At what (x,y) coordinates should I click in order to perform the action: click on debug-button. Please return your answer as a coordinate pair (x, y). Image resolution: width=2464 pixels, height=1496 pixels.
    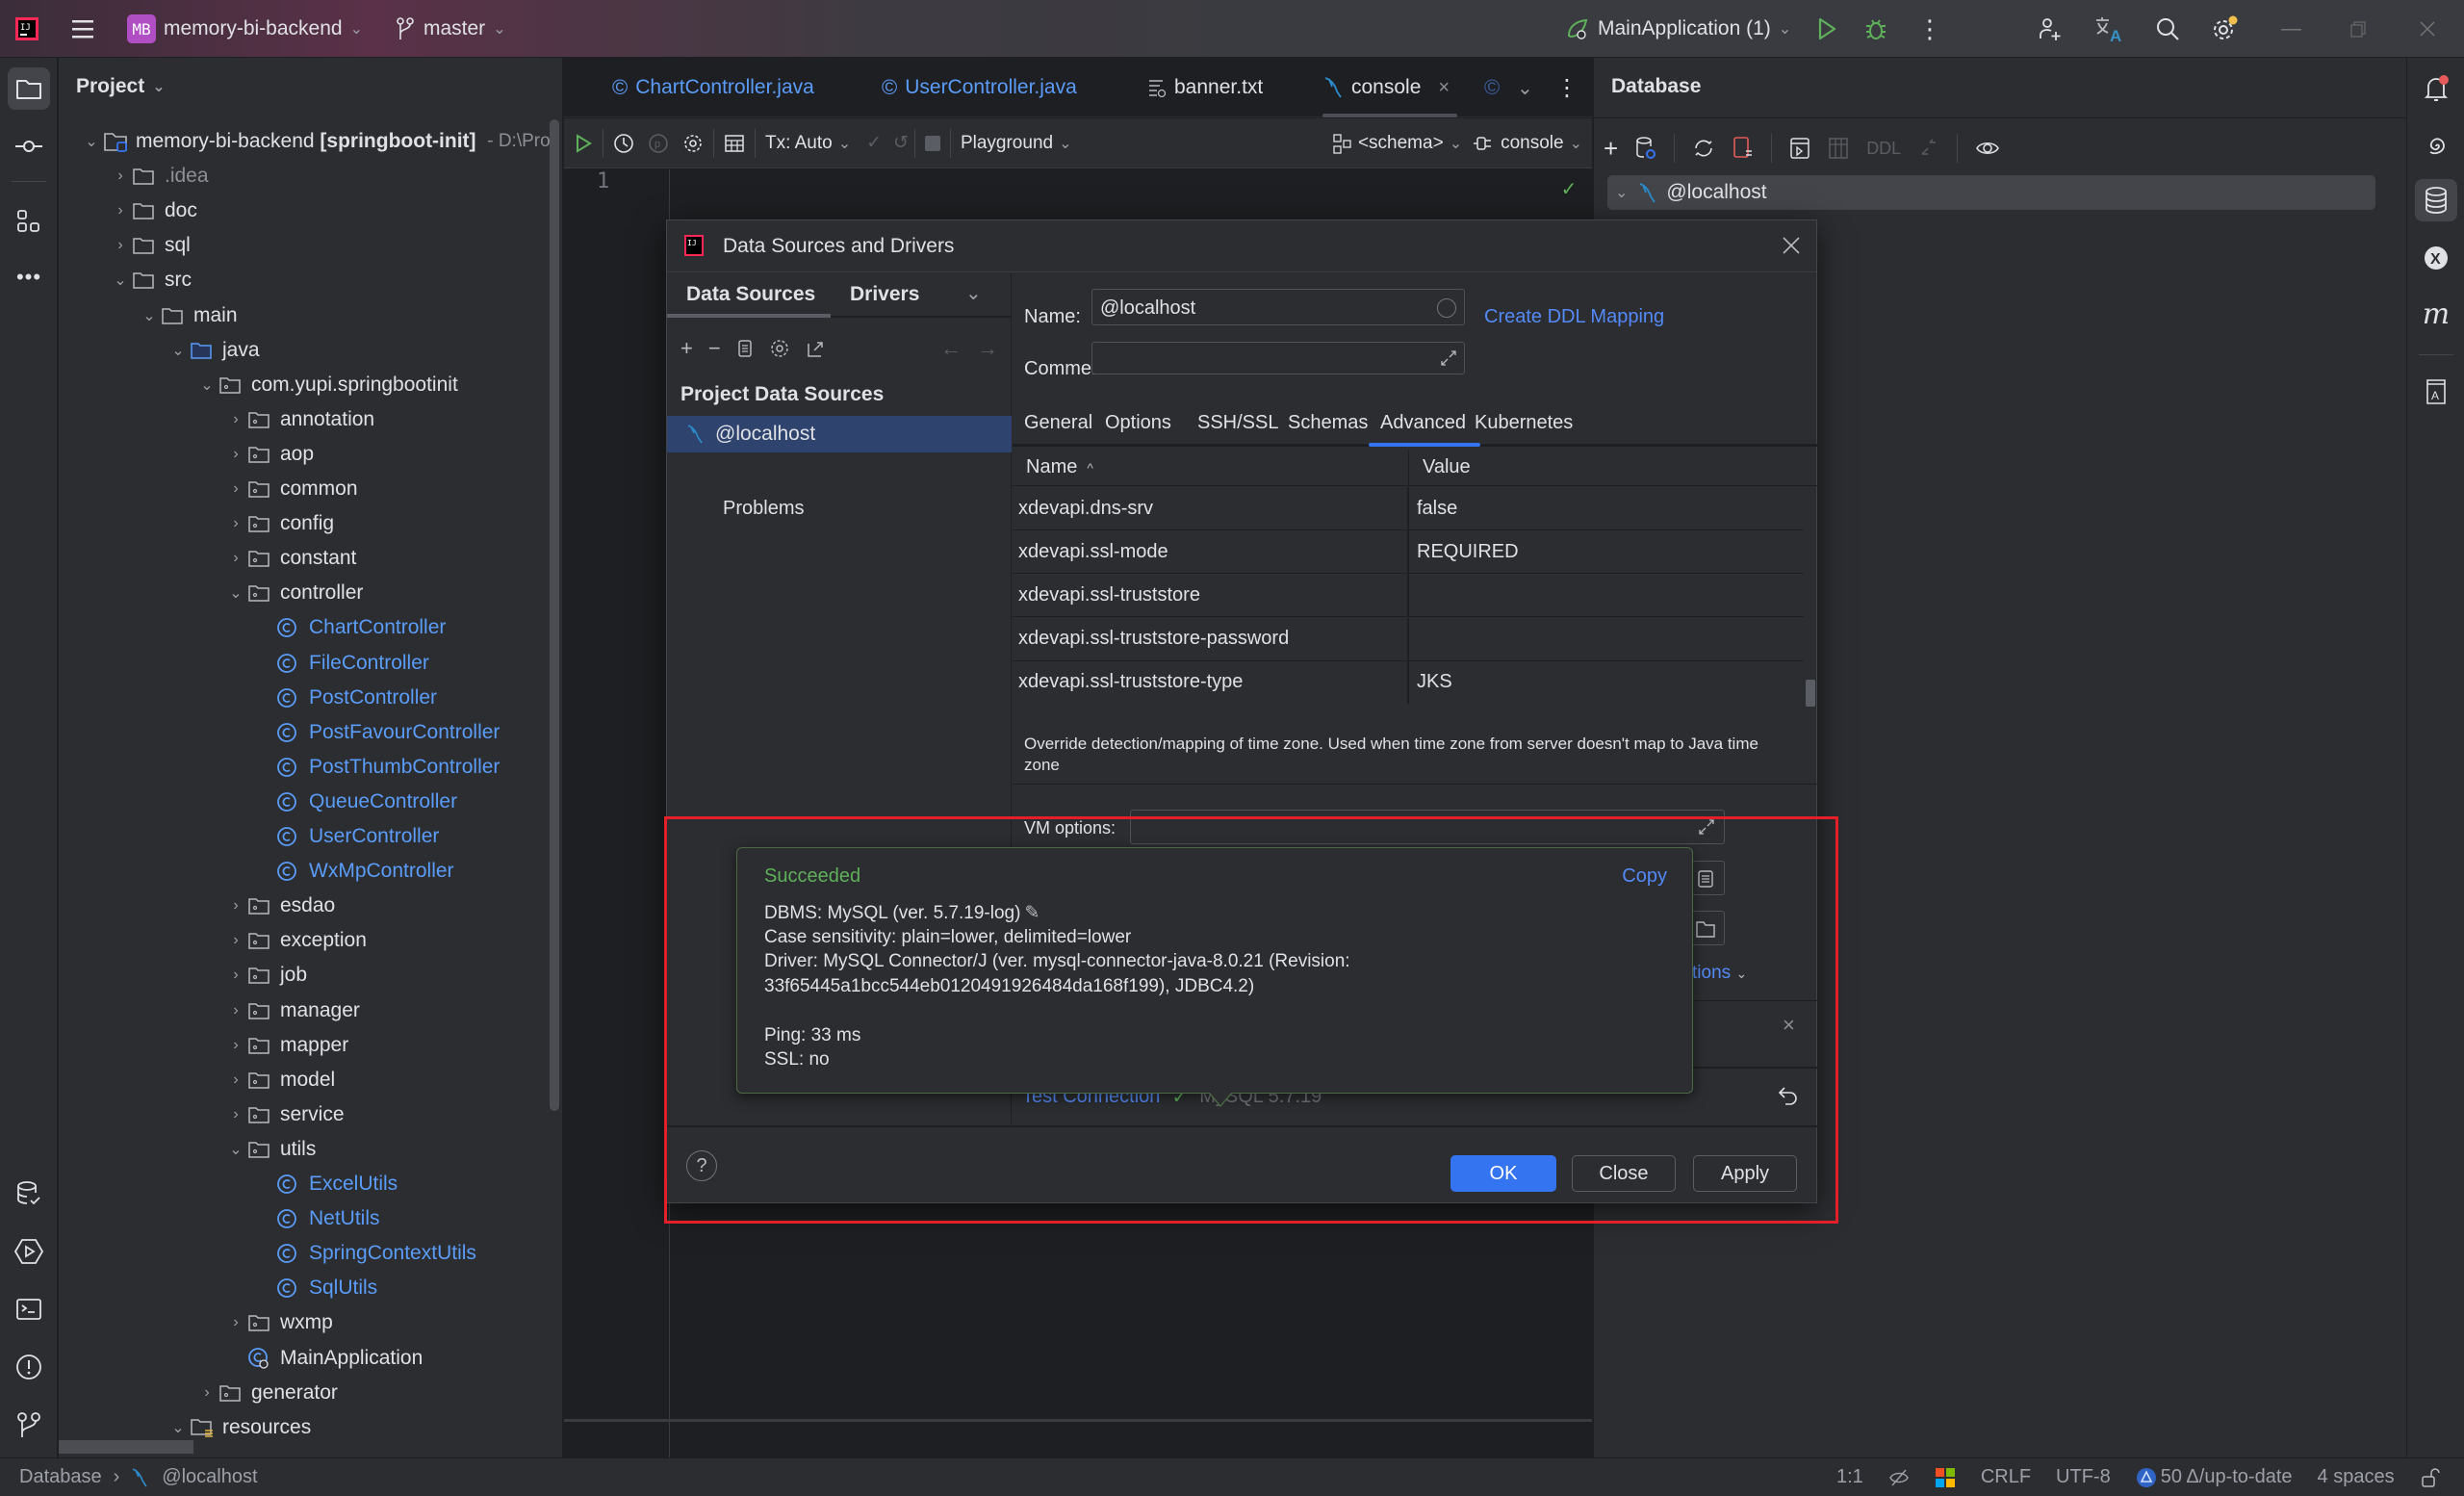
    Looking at the image, I should click on (1875, 29).